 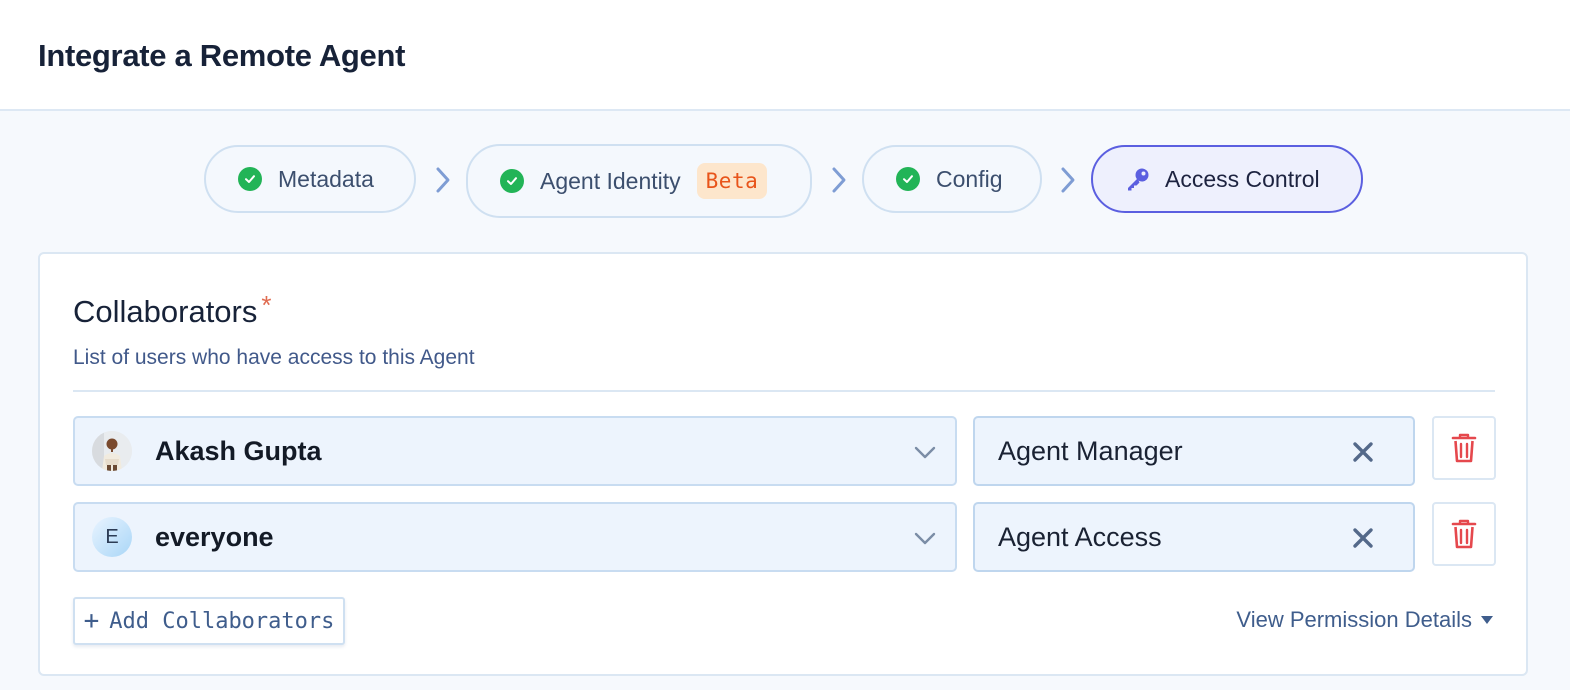 I want to click on view-permission-details-link: View Permission Details, so click(x=1365, y=620).